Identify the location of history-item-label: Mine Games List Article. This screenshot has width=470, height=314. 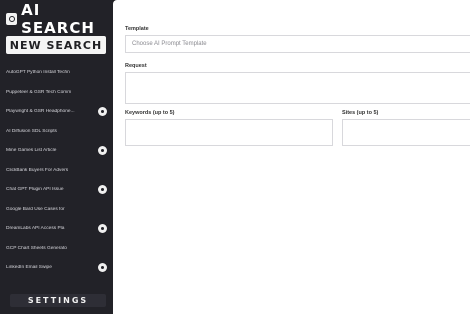
(31, 151).